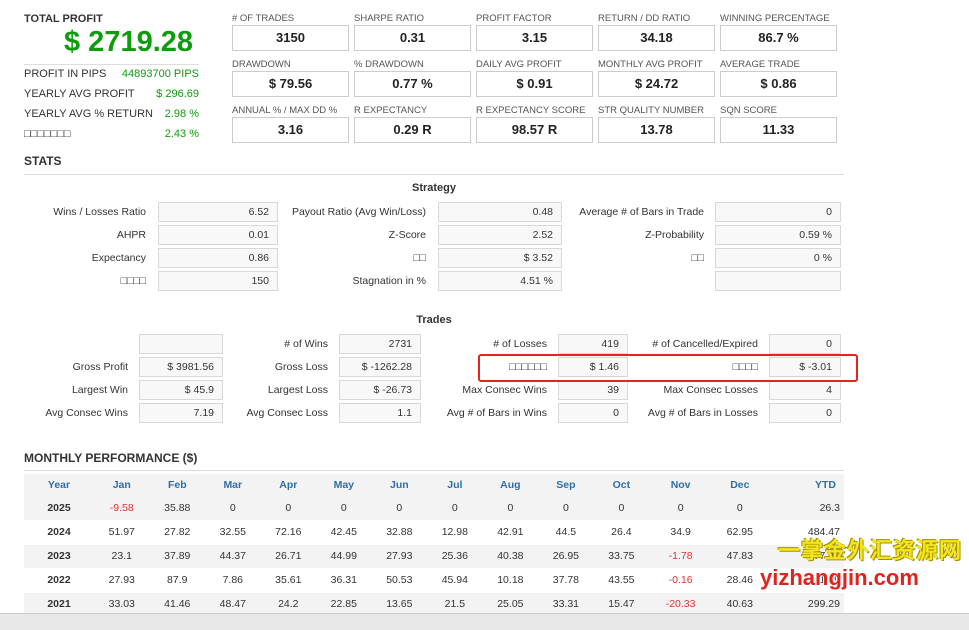 The height and width of the screenshot is (630, 969). I want to click on month-cell: 26.95, so click(566, 556).